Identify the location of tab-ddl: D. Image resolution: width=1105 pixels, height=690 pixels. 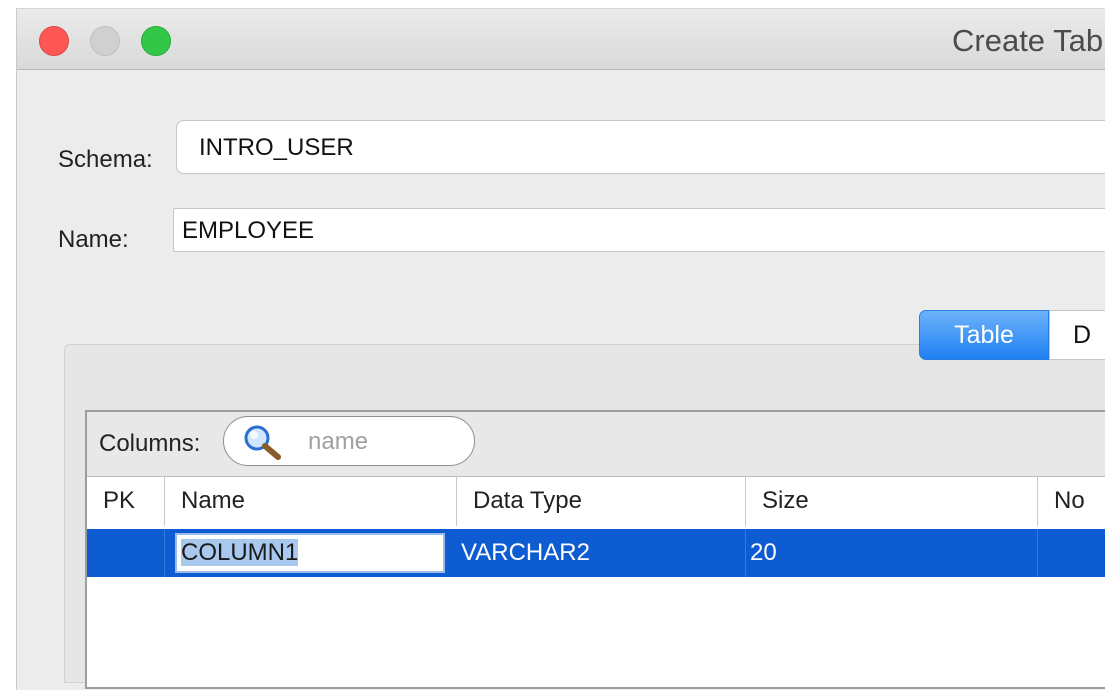
(1077, 335).